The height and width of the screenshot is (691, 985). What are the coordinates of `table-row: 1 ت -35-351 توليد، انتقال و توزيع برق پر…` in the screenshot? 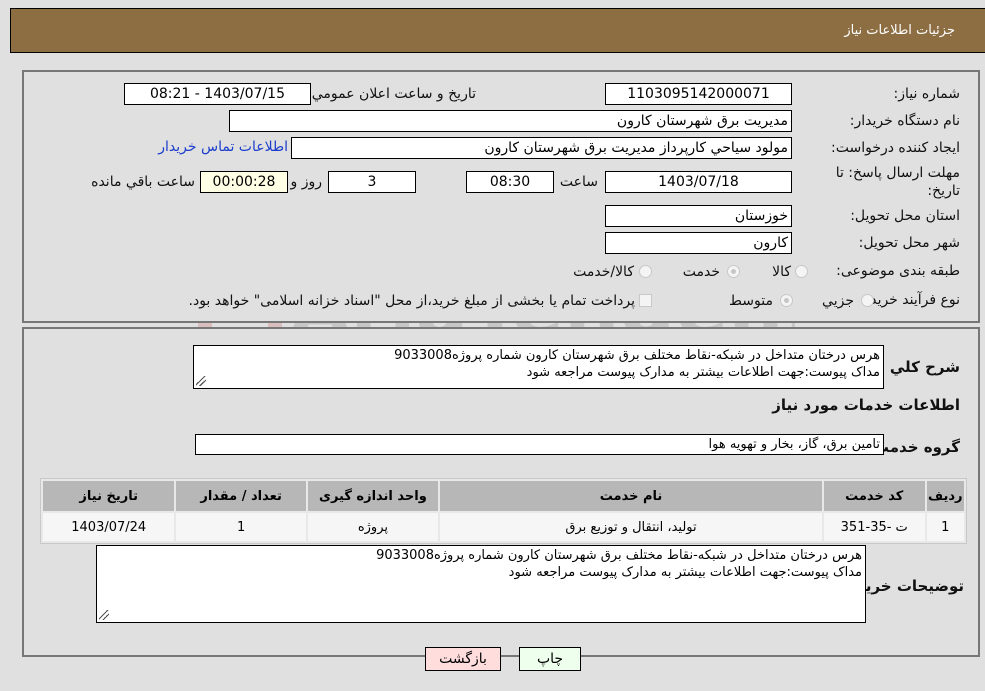 It's located at (503, 527).